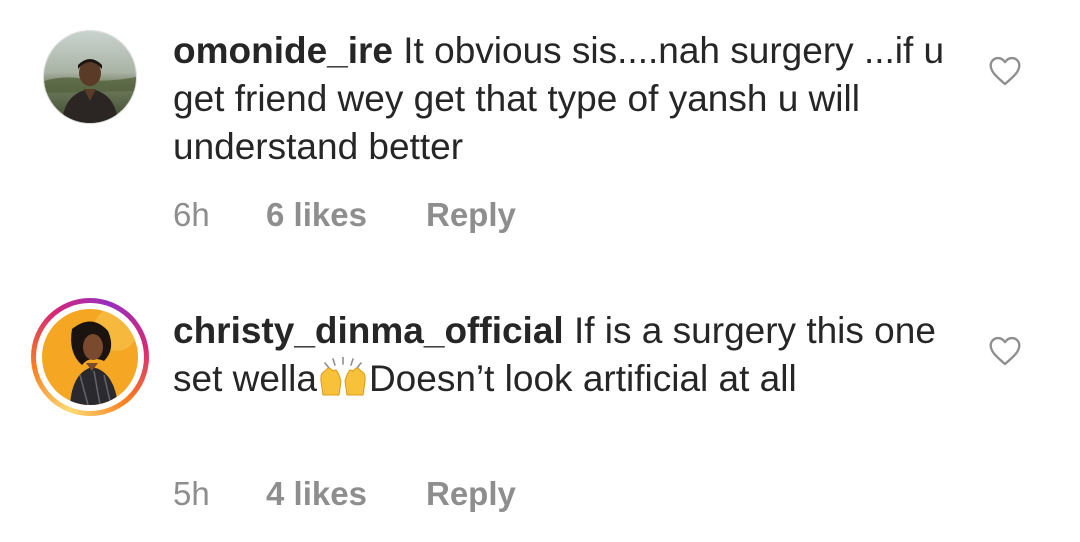 The image size is (1080, 542). I want to click on comment-likes-count: 6 likes, so click(346, 215).